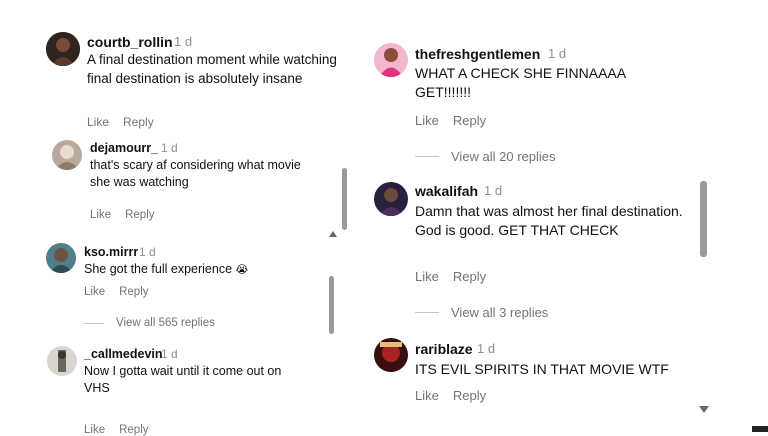 This screenshot has width=768, height=436. Describe the element at coordinates (333, 234) in the screenshot. I see `chevron-up-icon` at that location.